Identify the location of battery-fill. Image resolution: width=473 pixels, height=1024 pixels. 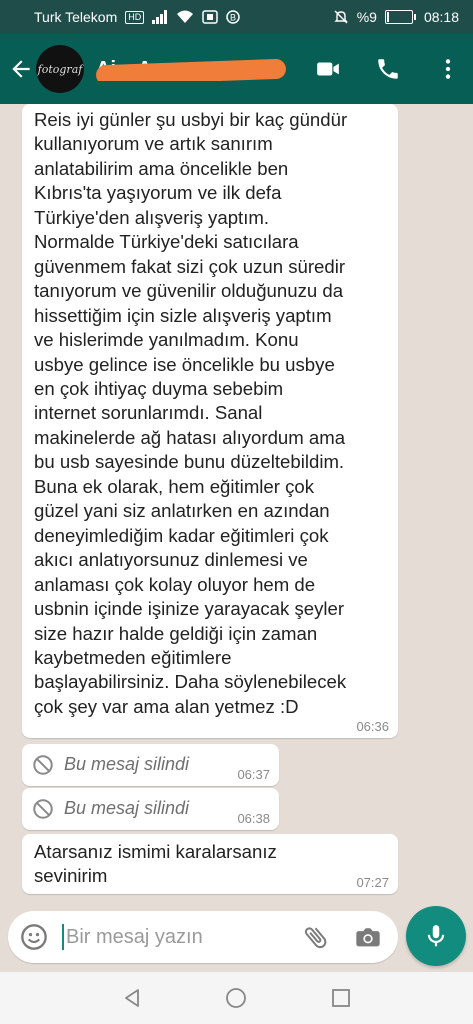
(388, 17).